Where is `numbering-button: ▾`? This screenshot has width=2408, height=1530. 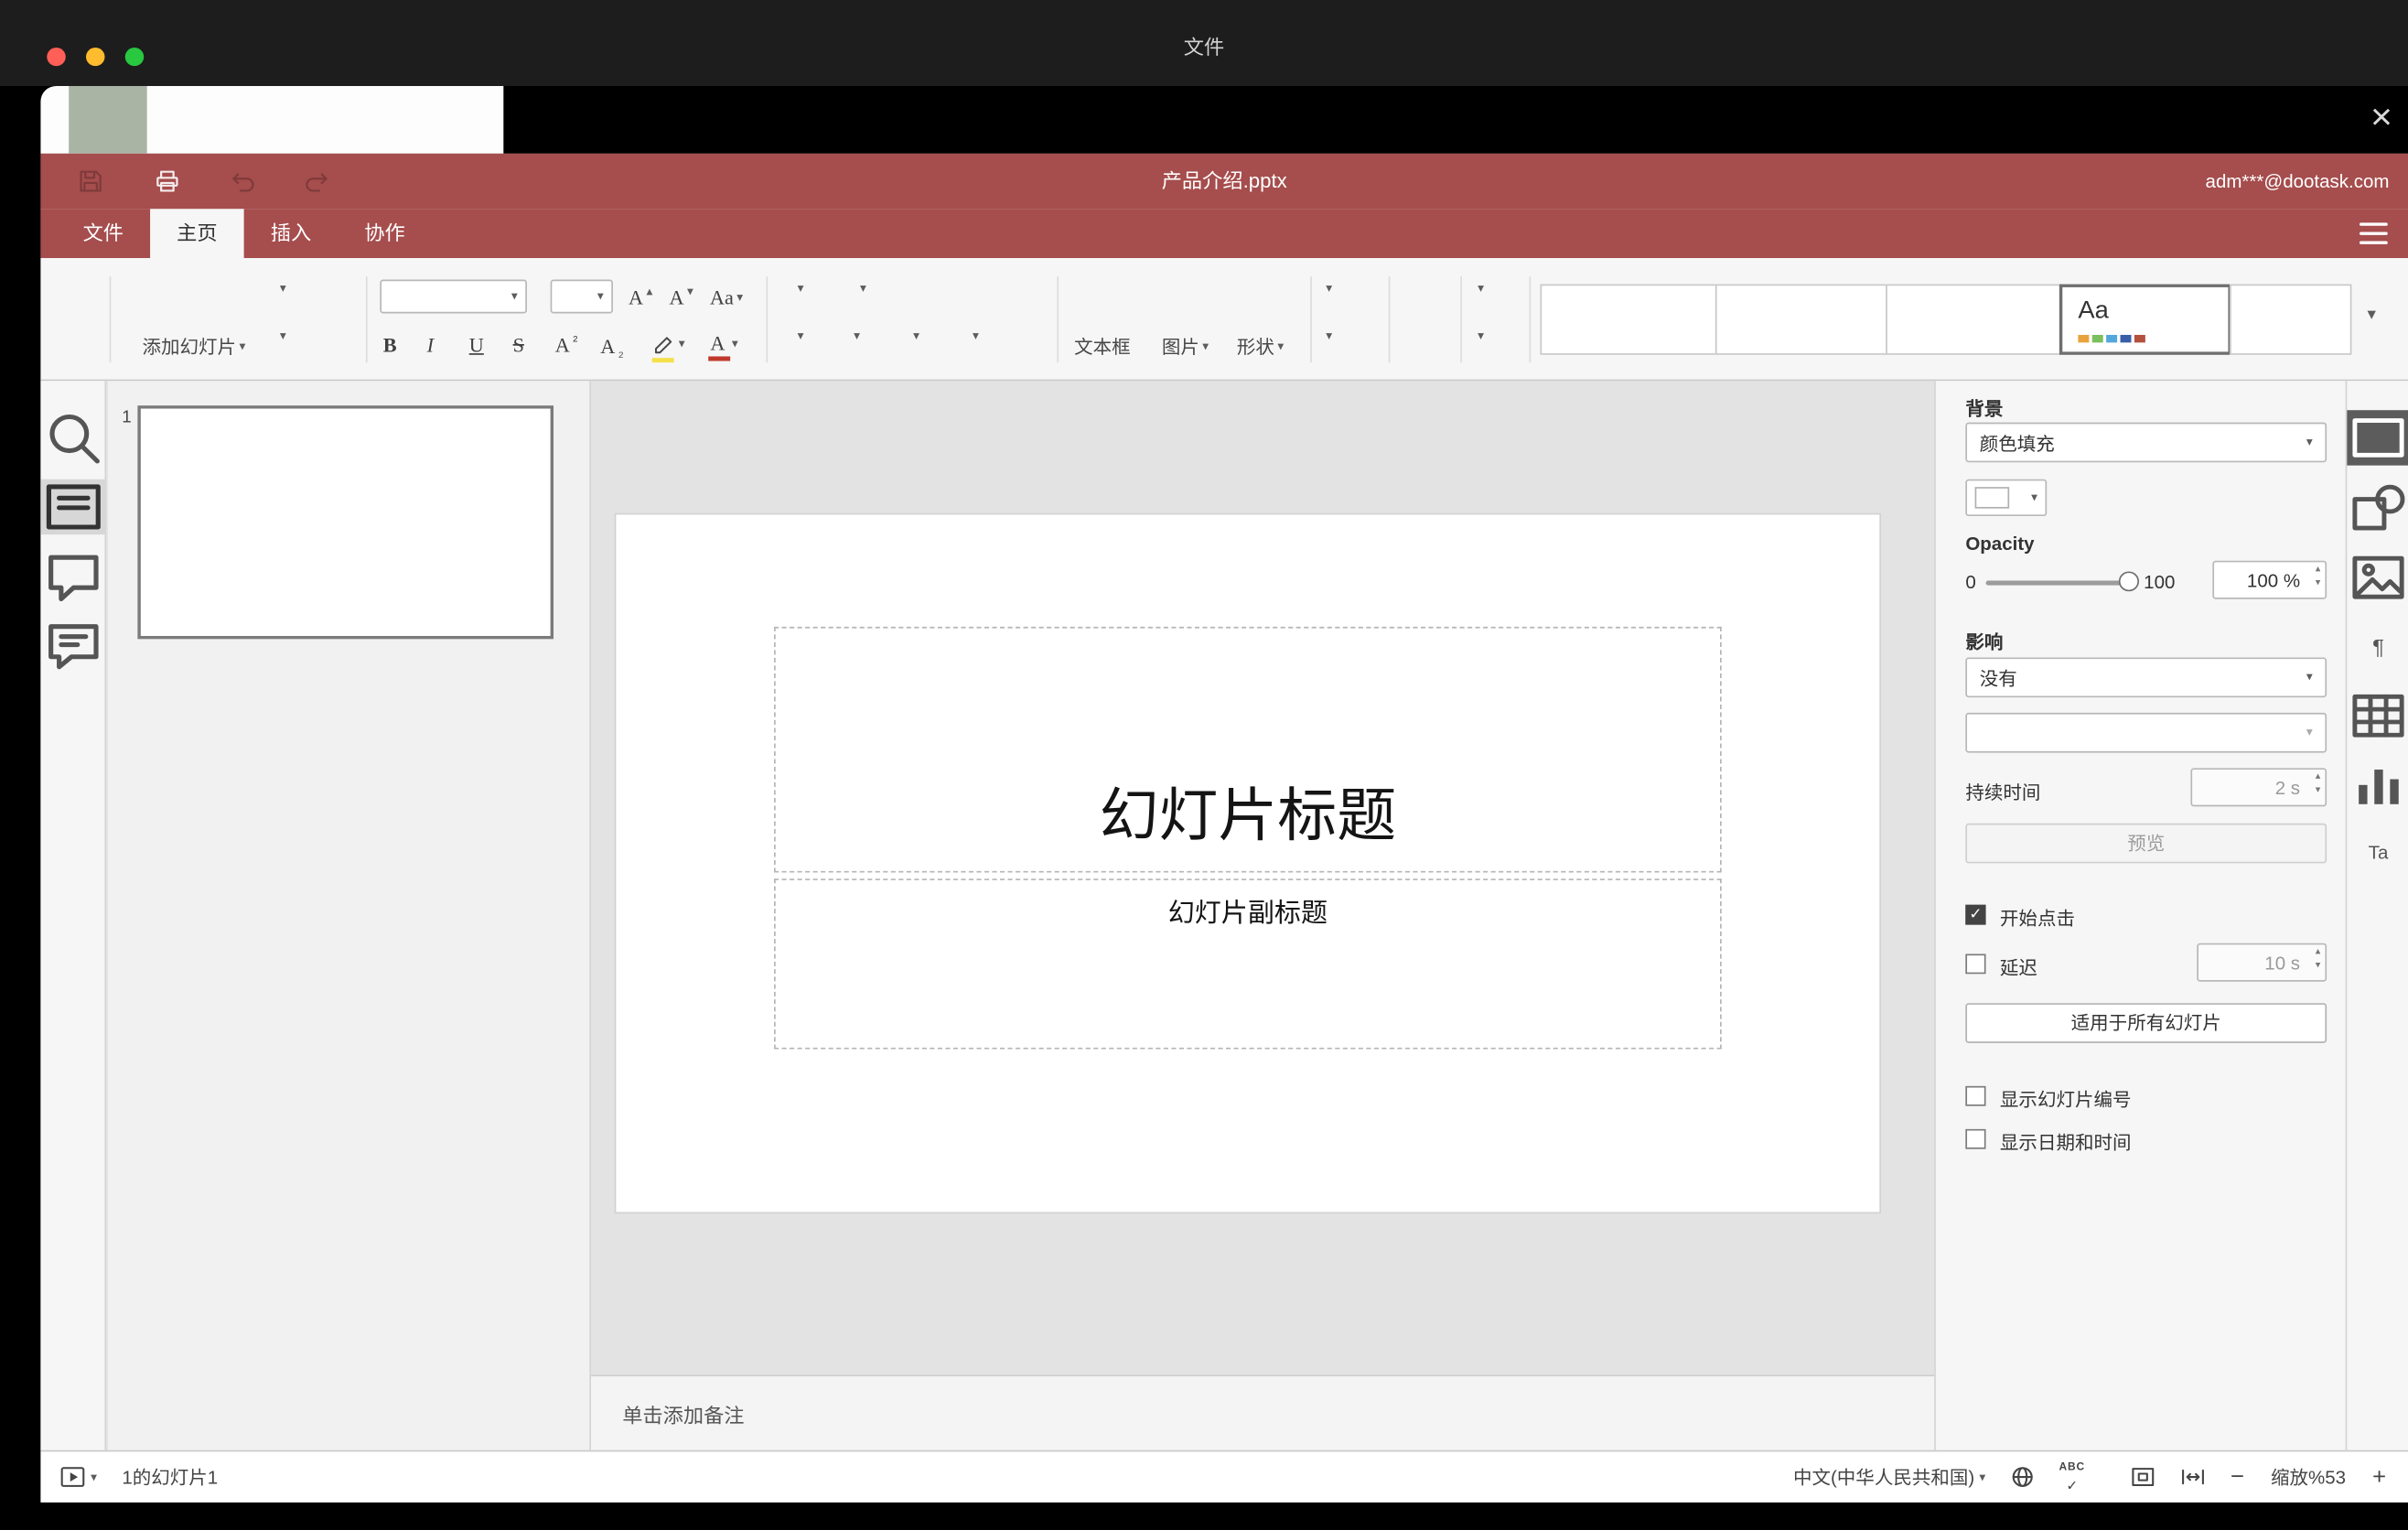
numbering-button: ▾ is located at coordinates (861, 288).